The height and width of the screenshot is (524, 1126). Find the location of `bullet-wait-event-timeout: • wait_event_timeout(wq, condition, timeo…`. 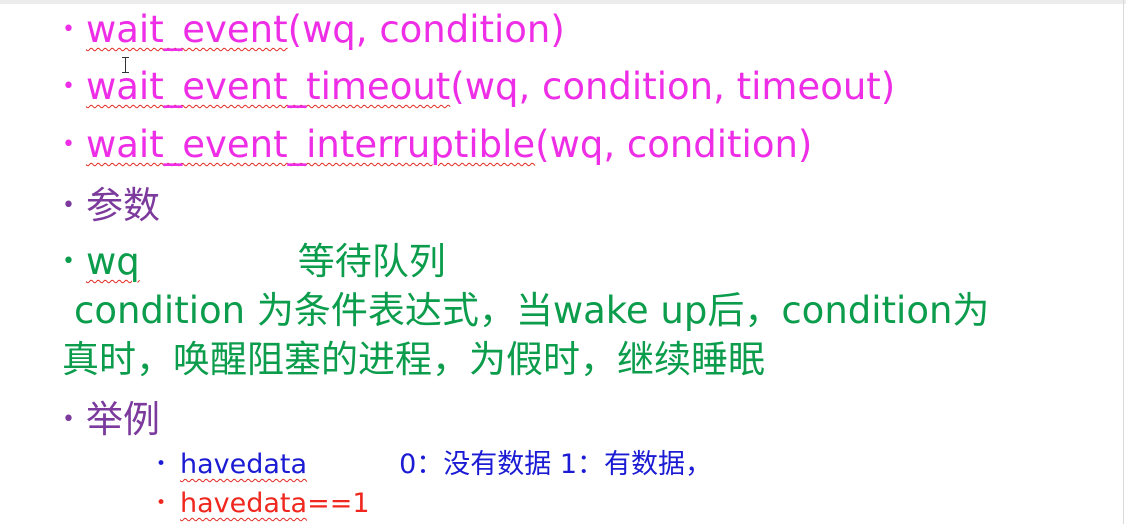

bullet-wait-event-timeout: • wait_event_timeout(wq, condition, timeo… is located at coordinates (478, 87).